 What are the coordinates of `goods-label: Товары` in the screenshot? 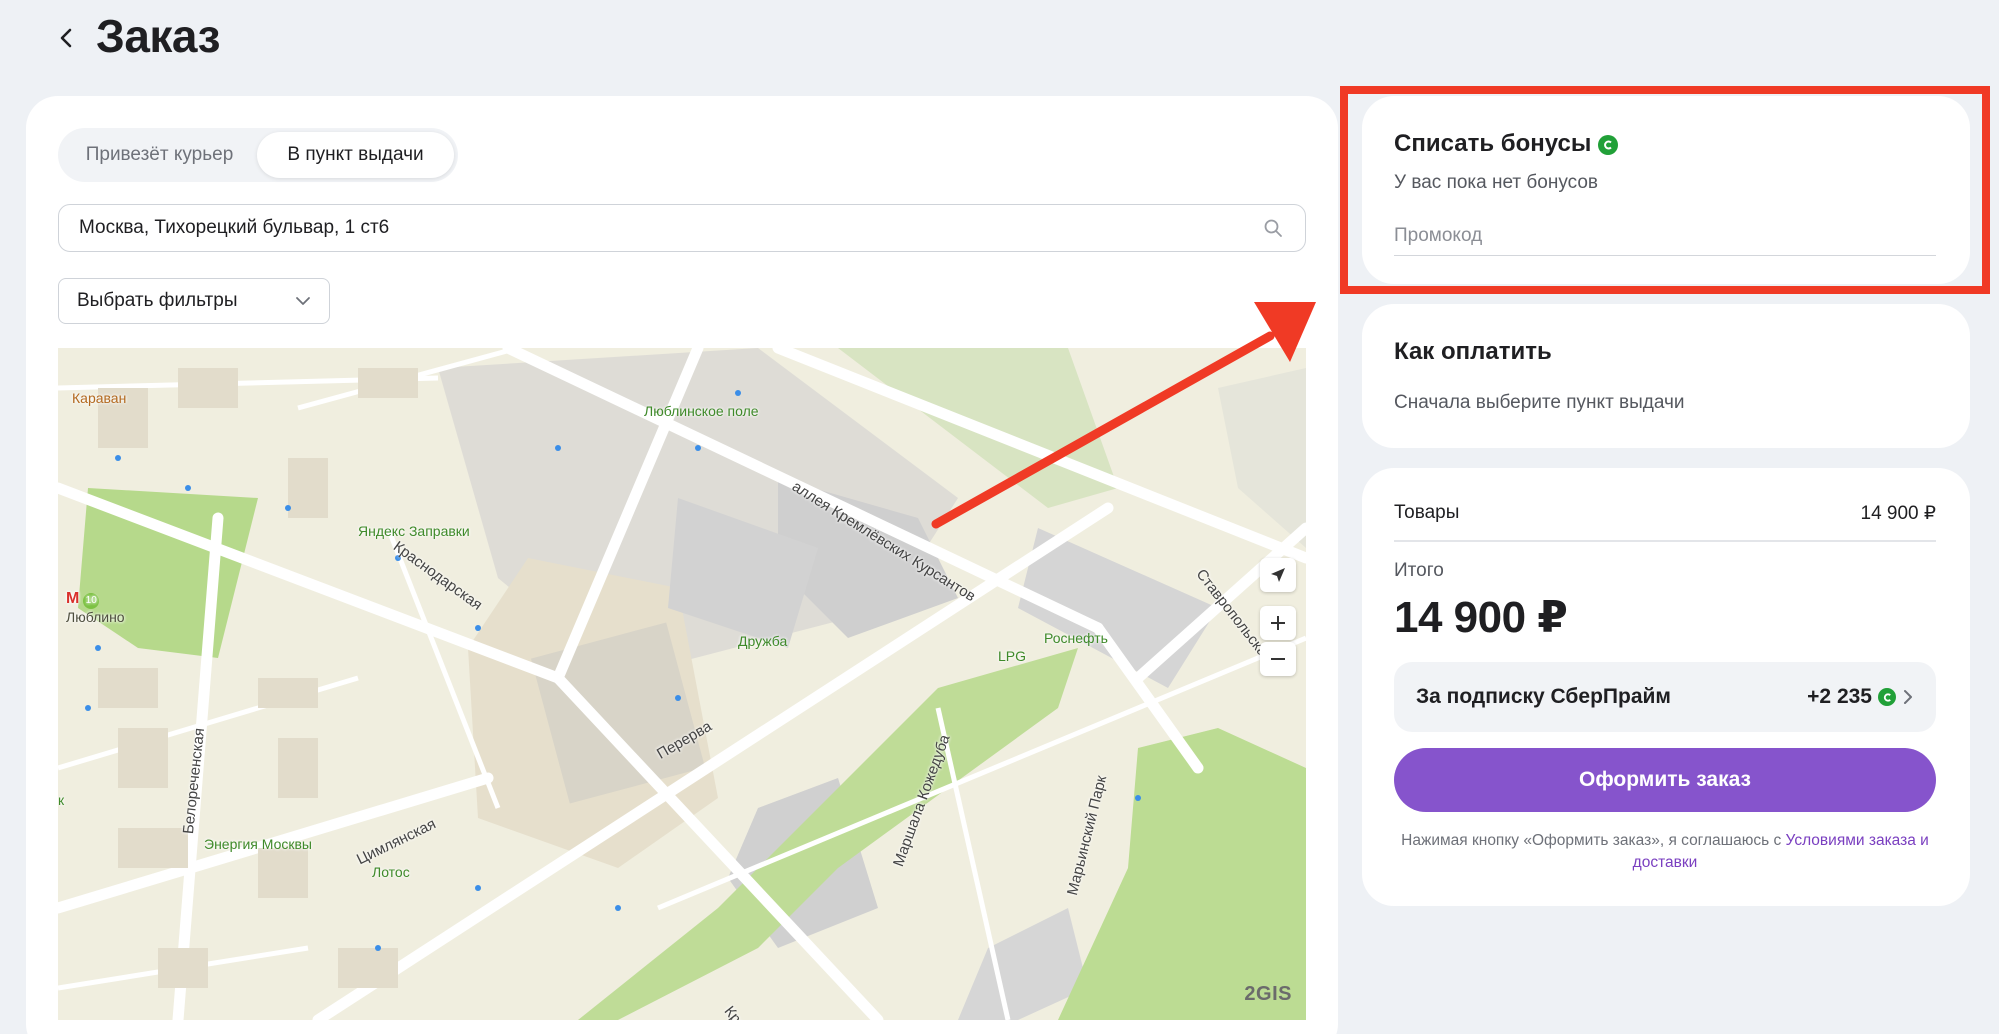 It's located at (1427, 512).